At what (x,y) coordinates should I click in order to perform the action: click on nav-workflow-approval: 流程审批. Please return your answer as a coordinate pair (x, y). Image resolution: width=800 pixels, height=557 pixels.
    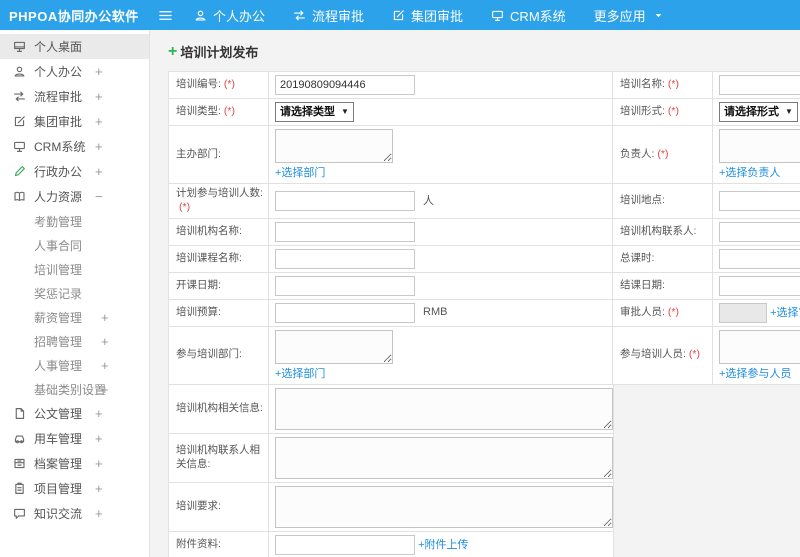
    Looking at the image, I should click on (328, 15).